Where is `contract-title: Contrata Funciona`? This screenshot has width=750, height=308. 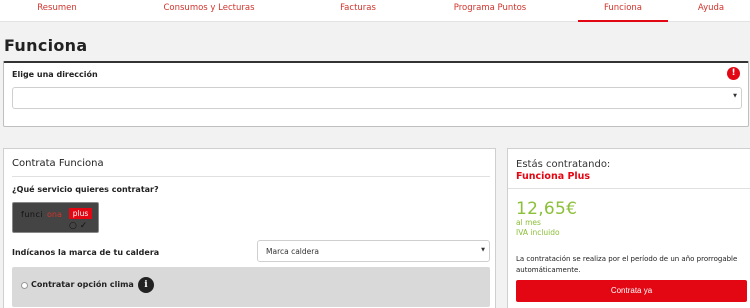 contract-title: Contrata Funciona is located at coordinates (58, 163).